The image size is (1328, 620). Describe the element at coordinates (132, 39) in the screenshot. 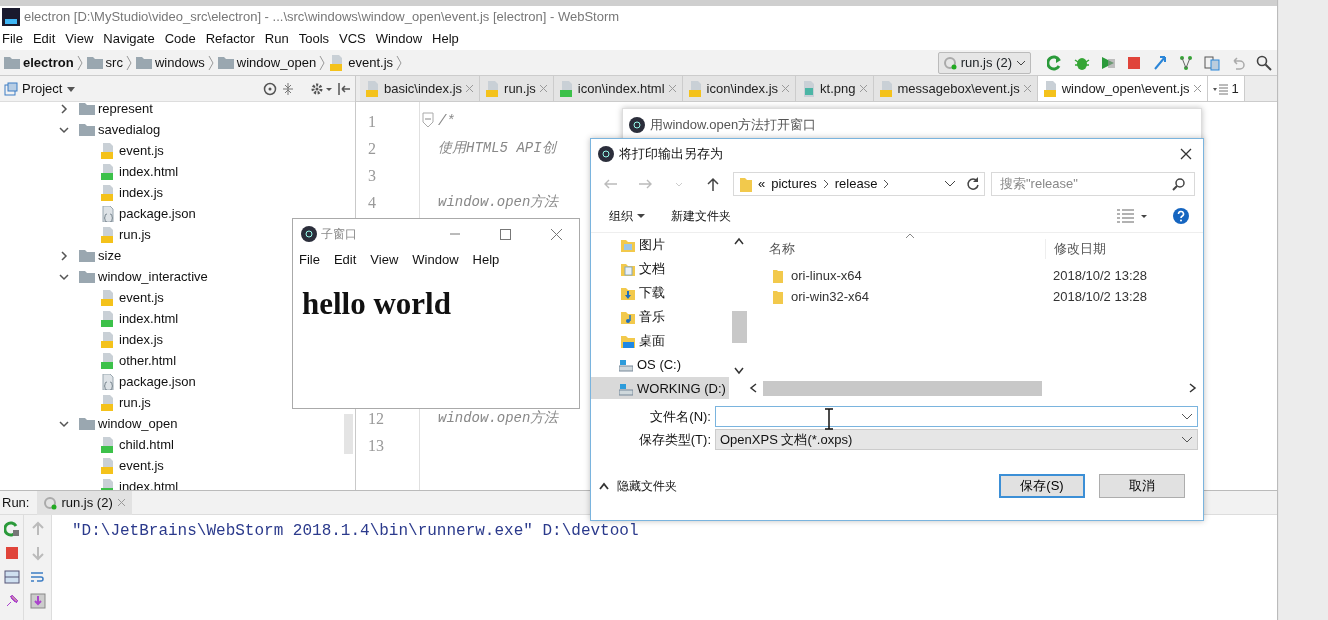

I see `menu-item: Navigate` at that location.